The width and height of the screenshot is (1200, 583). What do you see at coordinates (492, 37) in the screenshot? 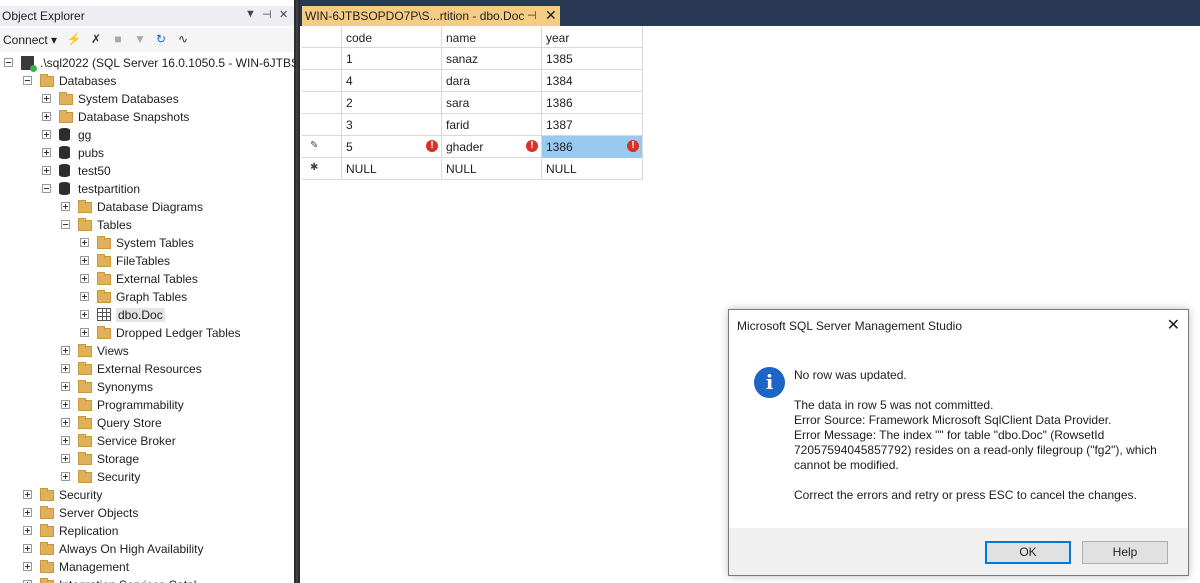
I see `column-header: name` at bounding box center [492, 37].